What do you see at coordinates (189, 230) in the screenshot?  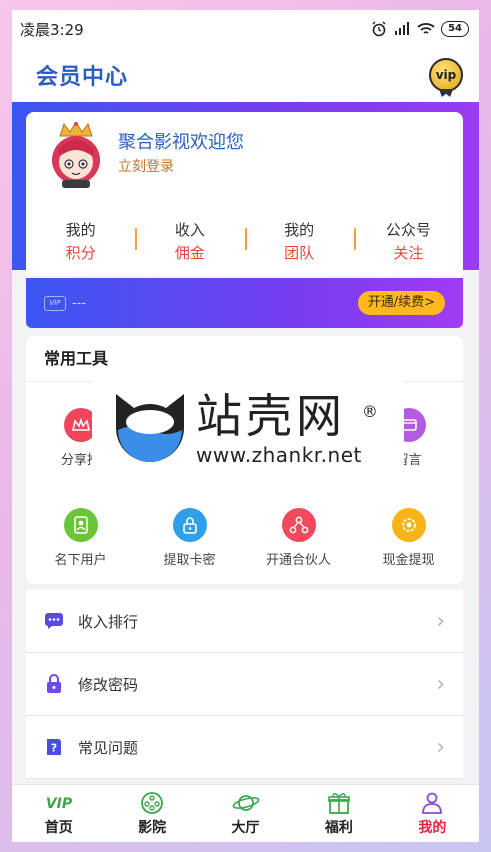 I see `stat-label: 收入` at bounding box center [189, 230].